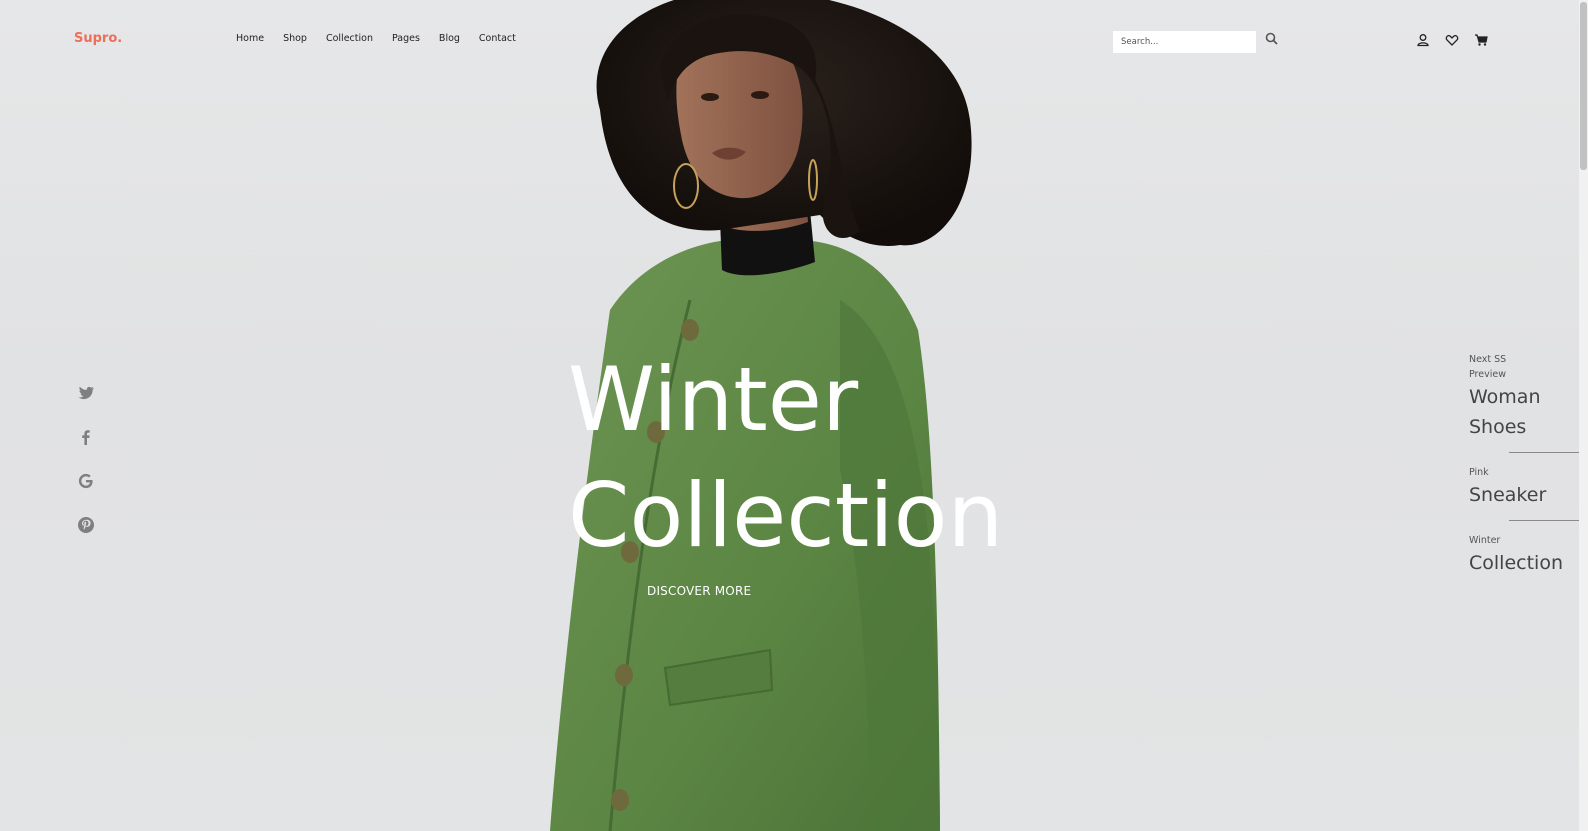  What do you see at coordinates (497, 38) in the screenshot?
I see `nav-contact: Contact` at bounding box center [497, 38].